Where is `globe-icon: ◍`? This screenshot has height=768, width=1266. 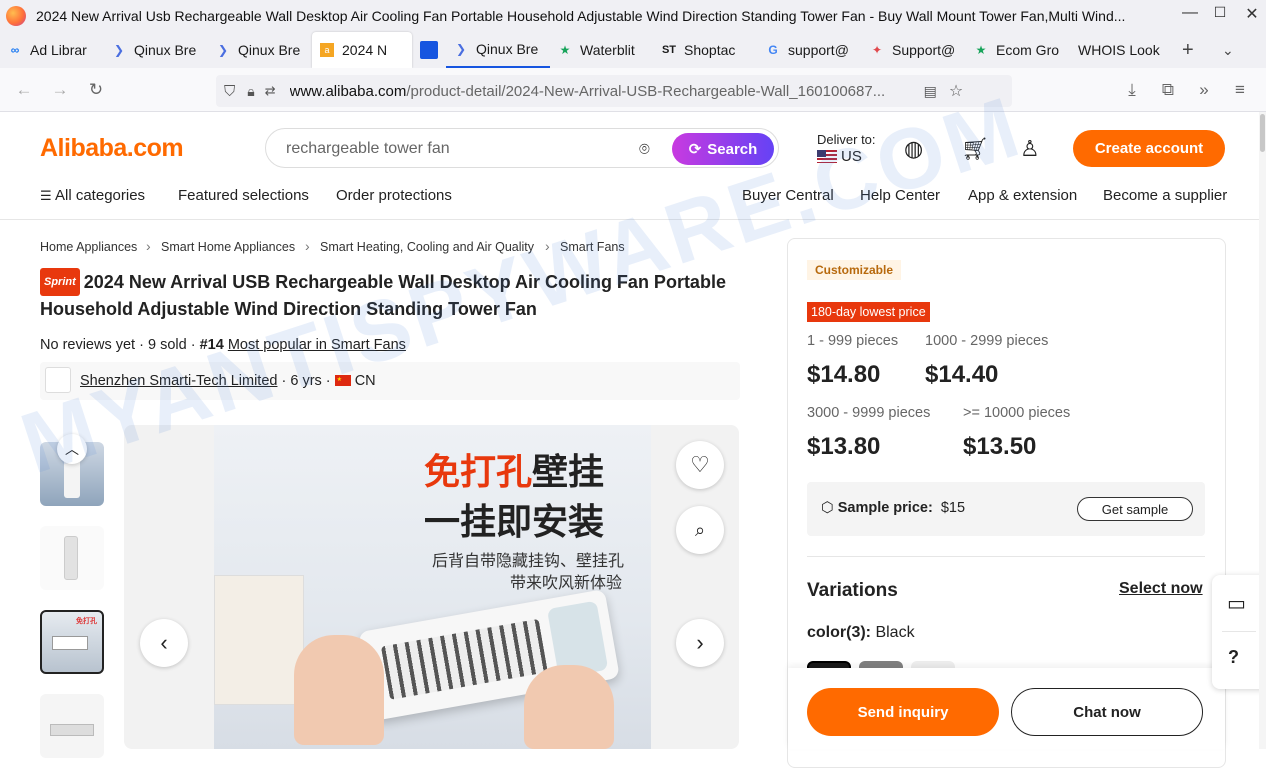 globe-icon: ◍ is located at coordinates (913, 149).